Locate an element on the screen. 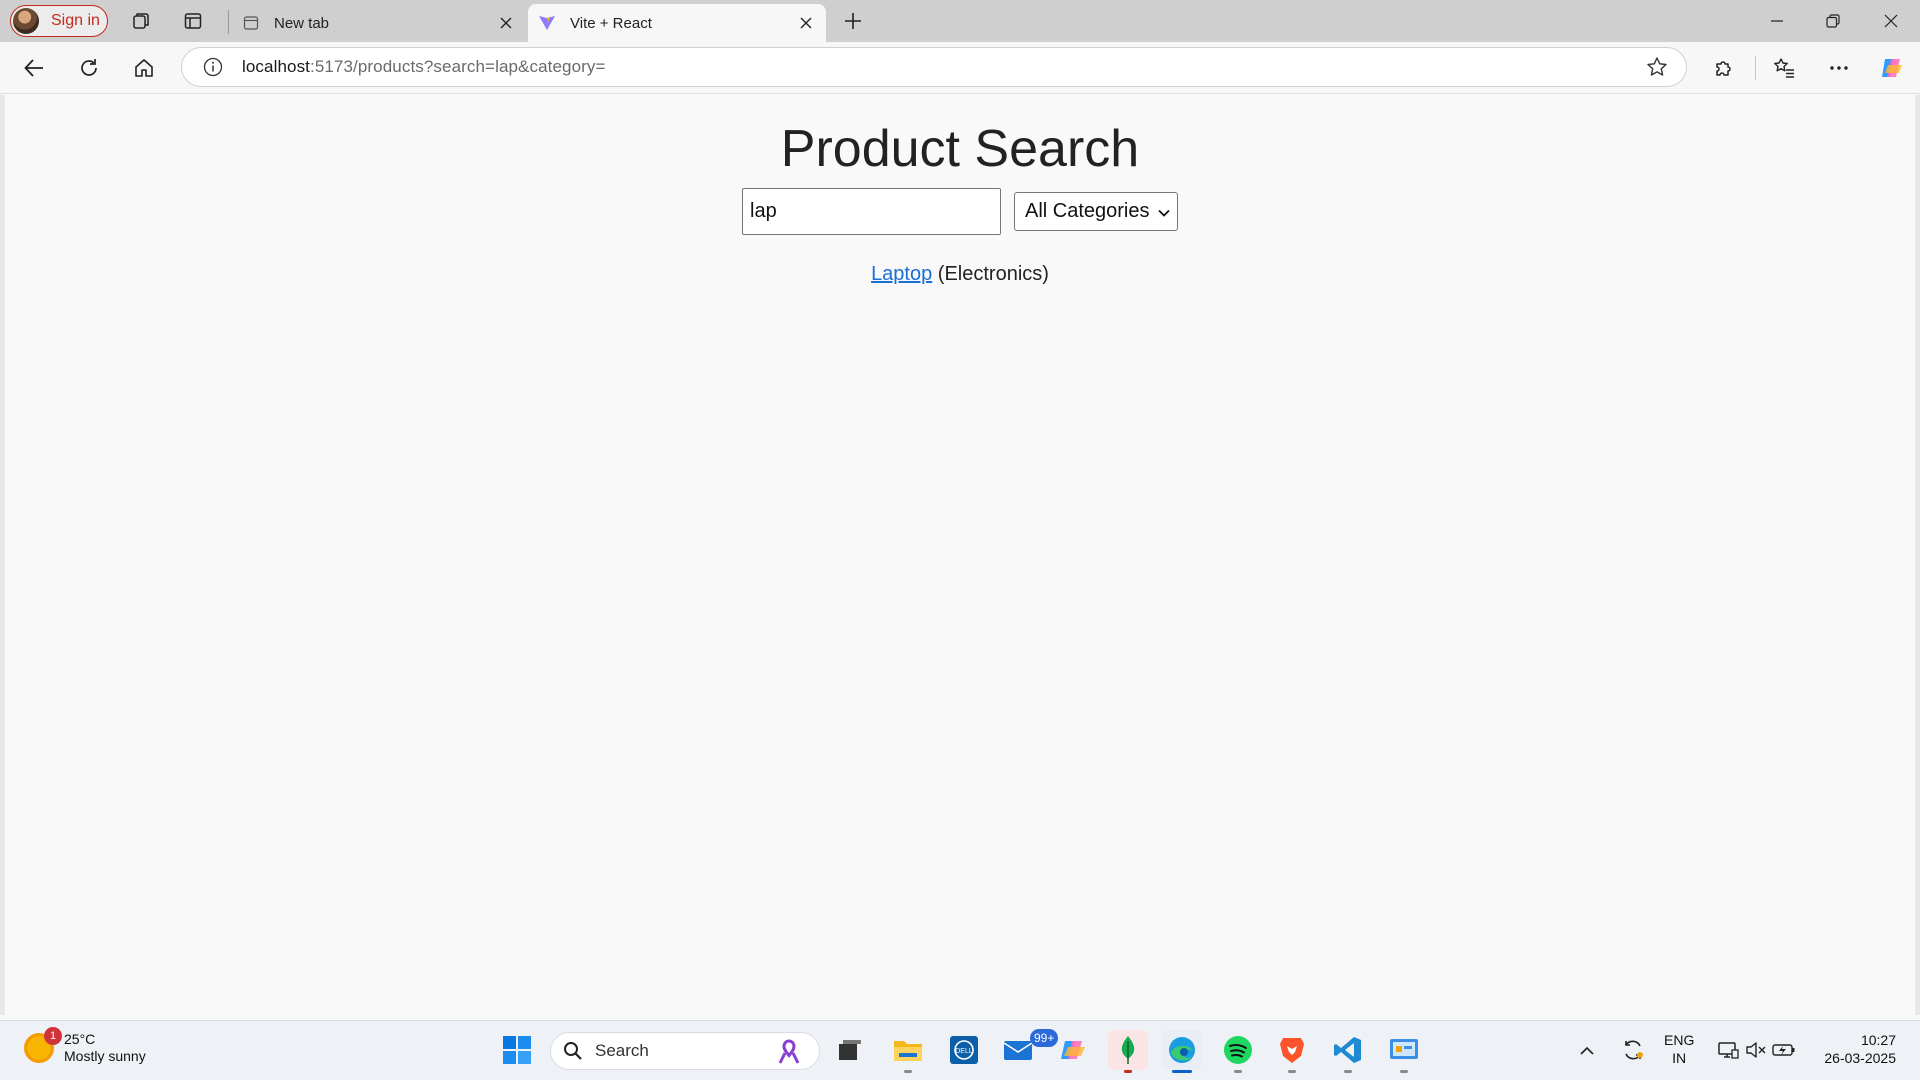 The height and width of the screenshot is (1080, 1920). search-controls: All Categories is located at coordinates (960, 211).